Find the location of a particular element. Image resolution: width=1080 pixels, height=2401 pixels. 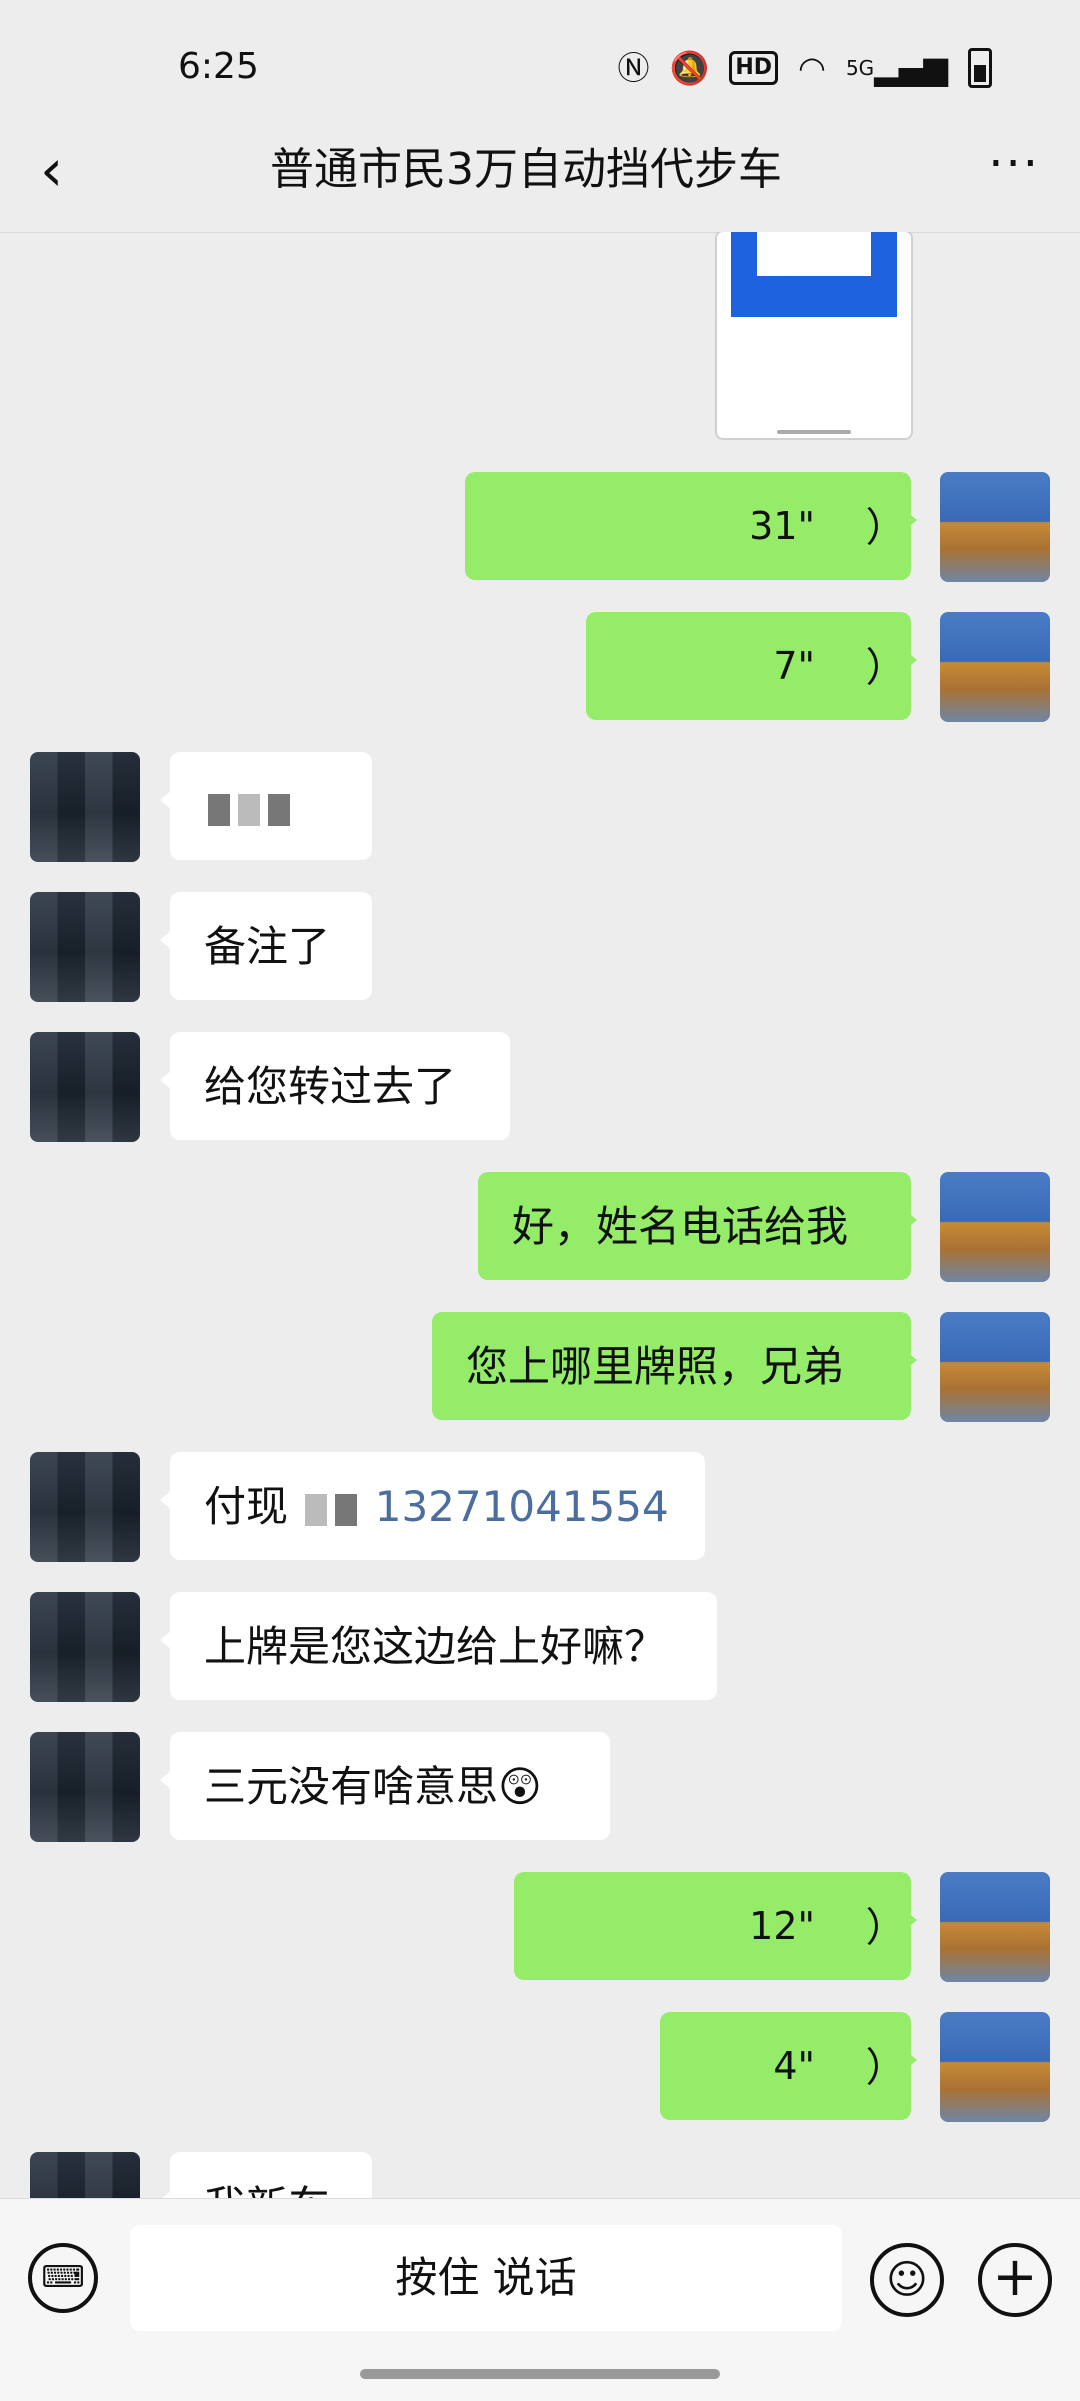

voice-message: 31" ⌒ is located at coordinates (691, 526).